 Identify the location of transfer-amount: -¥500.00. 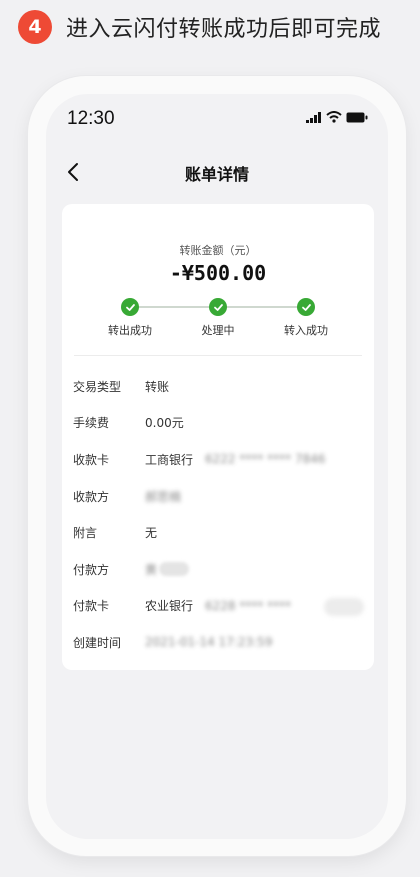
(218, 273).